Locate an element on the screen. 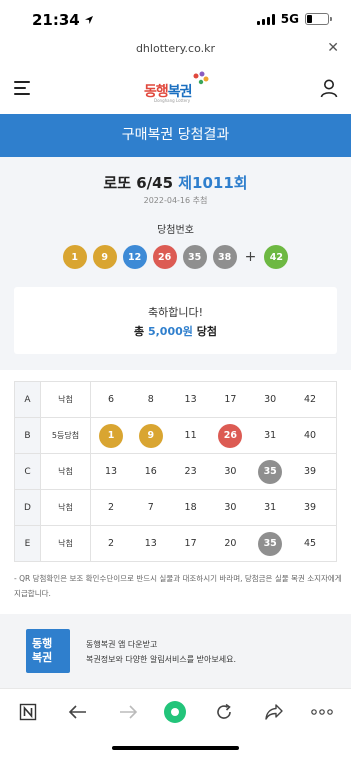  plus-sign: + is located at coordinates (250, 257).